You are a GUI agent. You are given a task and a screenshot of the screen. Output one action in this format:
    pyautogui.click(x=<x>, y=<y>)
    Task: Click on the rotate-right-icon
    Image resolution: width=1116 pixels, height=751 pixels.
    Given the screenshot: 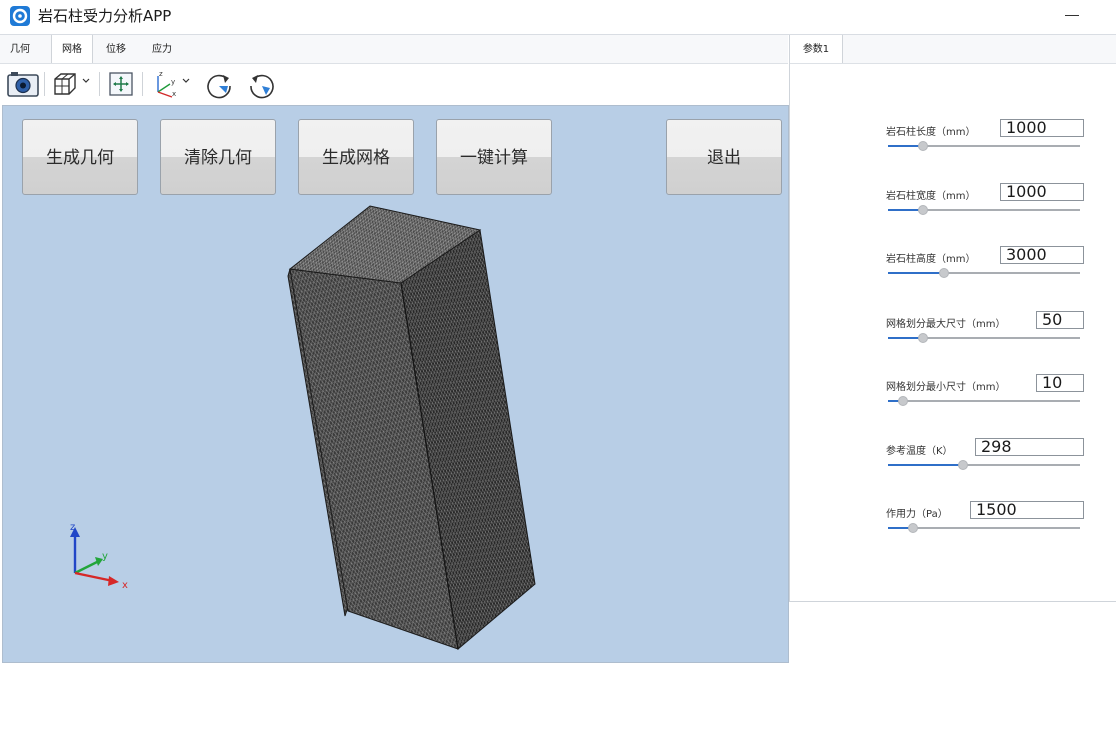 What is the action you would take?
    pyautogui.click(x=219, y=86)
    